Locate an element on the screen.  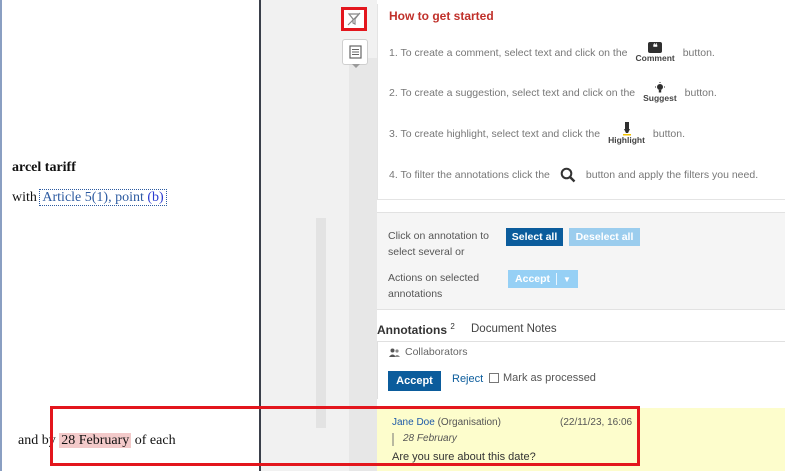
toggle-filter-button is located at coordinates (354, 19).